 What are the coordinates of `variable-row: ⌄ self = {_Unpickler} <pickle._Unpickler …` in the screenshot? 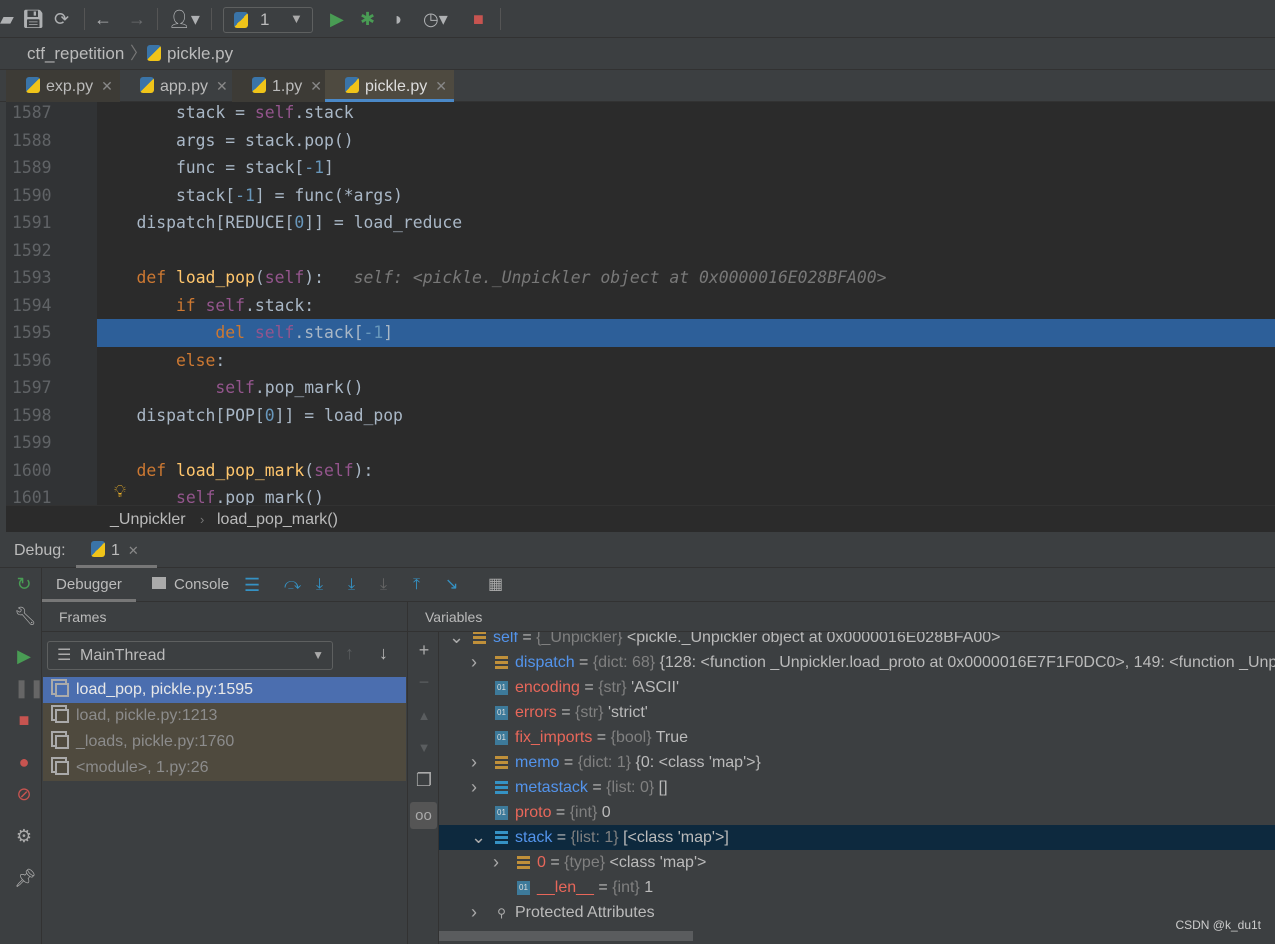 It's located at (857, 641).